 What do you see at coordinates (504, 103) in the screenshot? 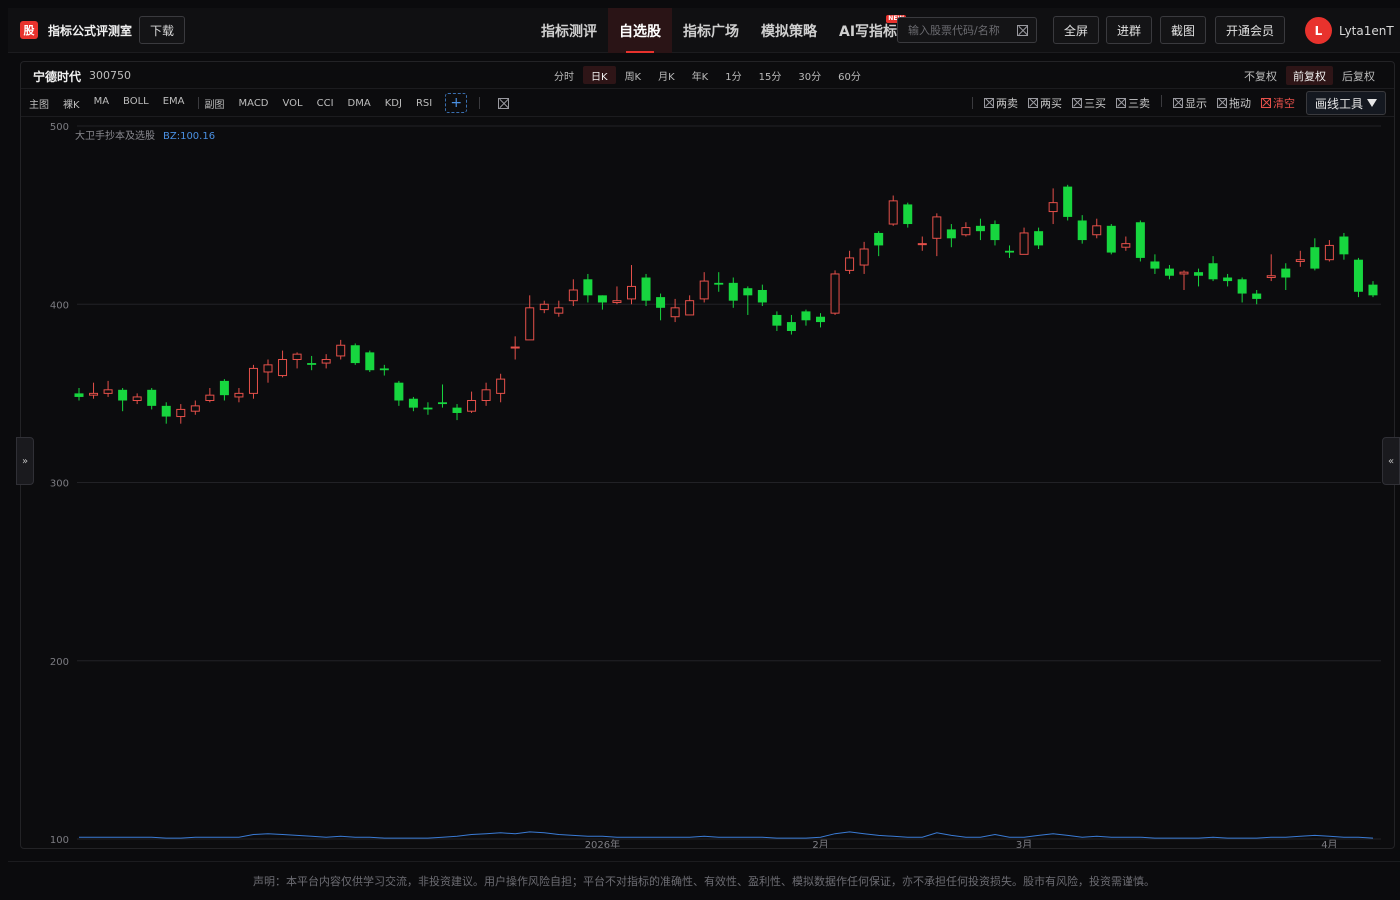
I see `close-indicator-icon` at bounding box center [504, 103].